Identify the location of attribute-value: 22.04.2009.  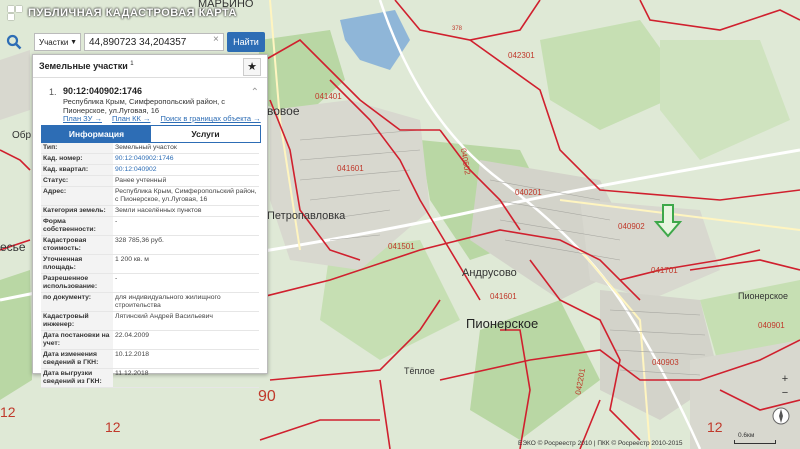
(186, 340).